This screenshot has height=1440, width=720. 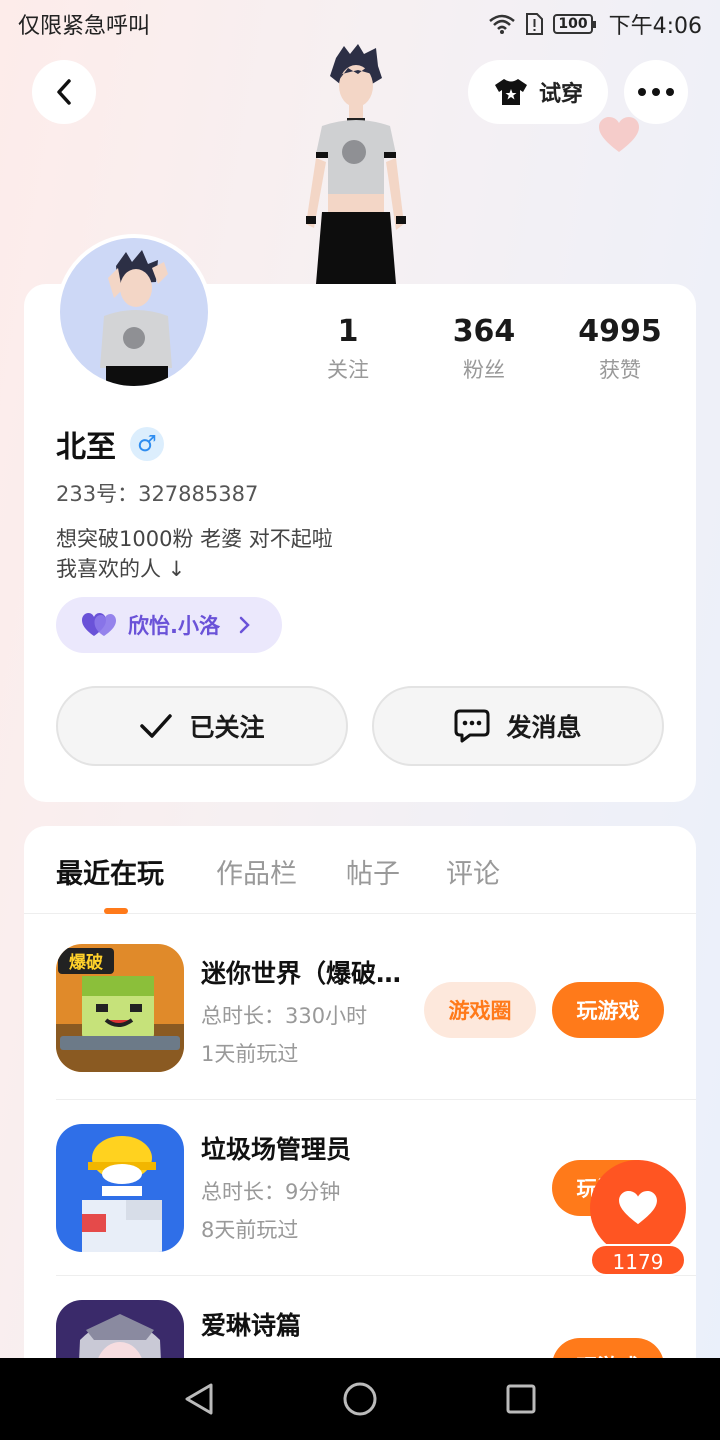 I want to click on game-last-played: 1天前玩过, so click(x=250, y=1054).